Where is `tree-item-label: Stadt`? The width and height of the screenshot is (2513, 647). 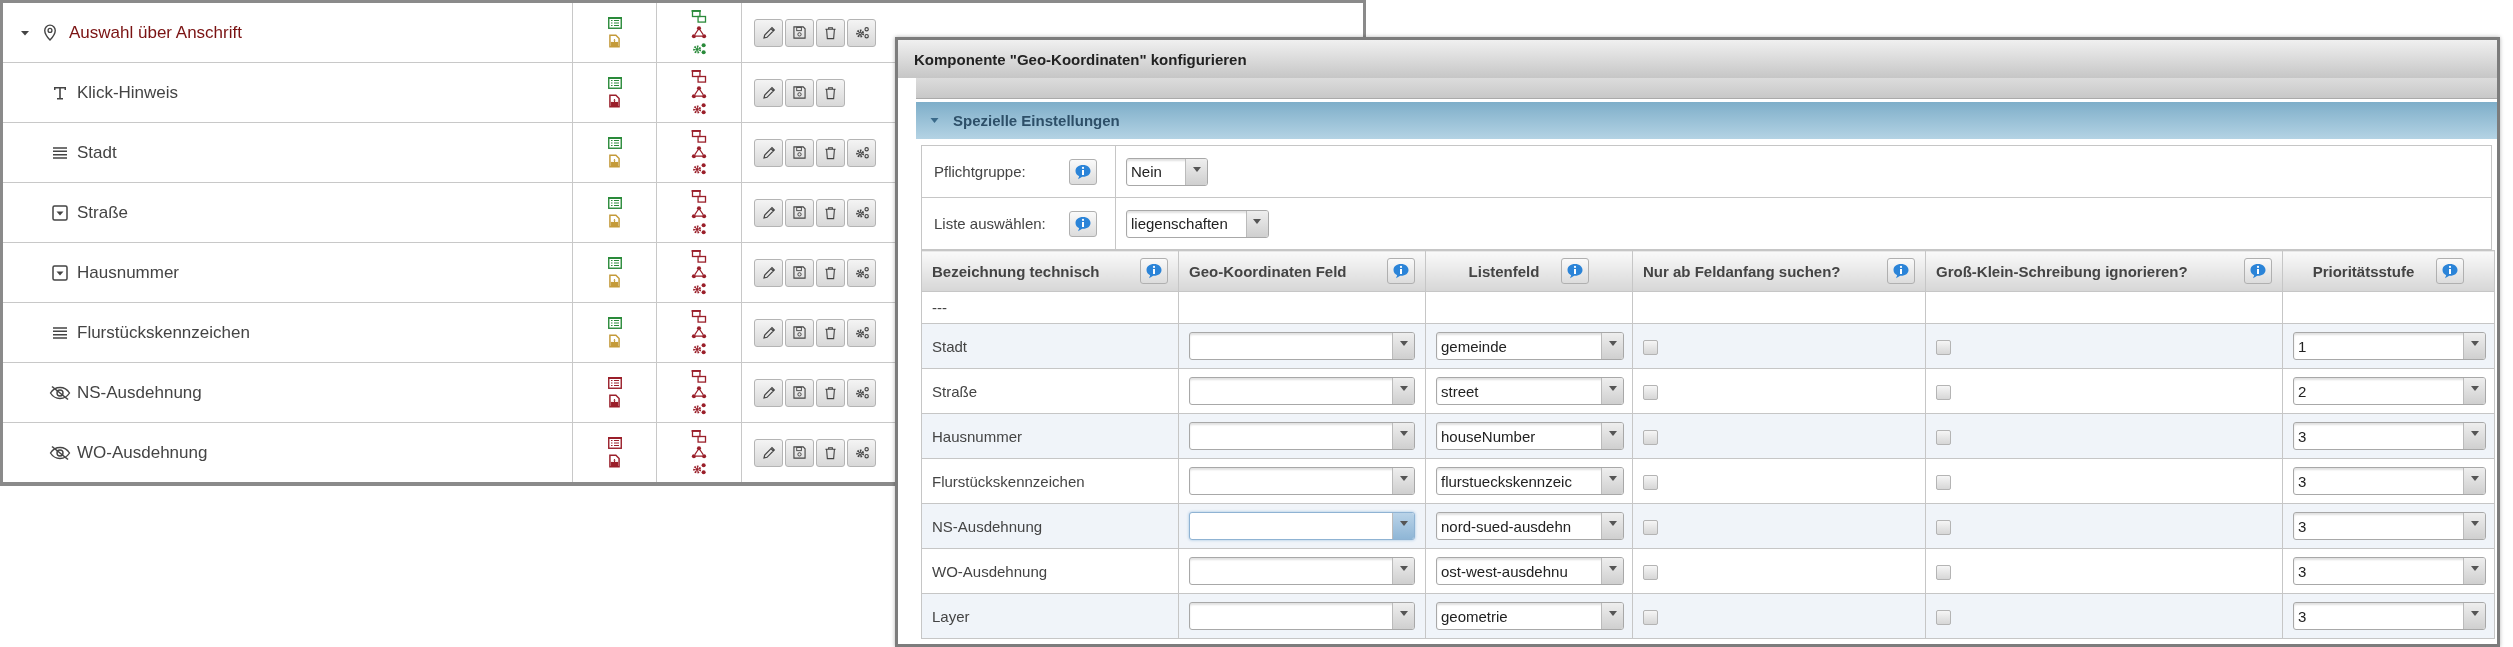
tree-item-label: Stadt is located at coordinates (97, 152).